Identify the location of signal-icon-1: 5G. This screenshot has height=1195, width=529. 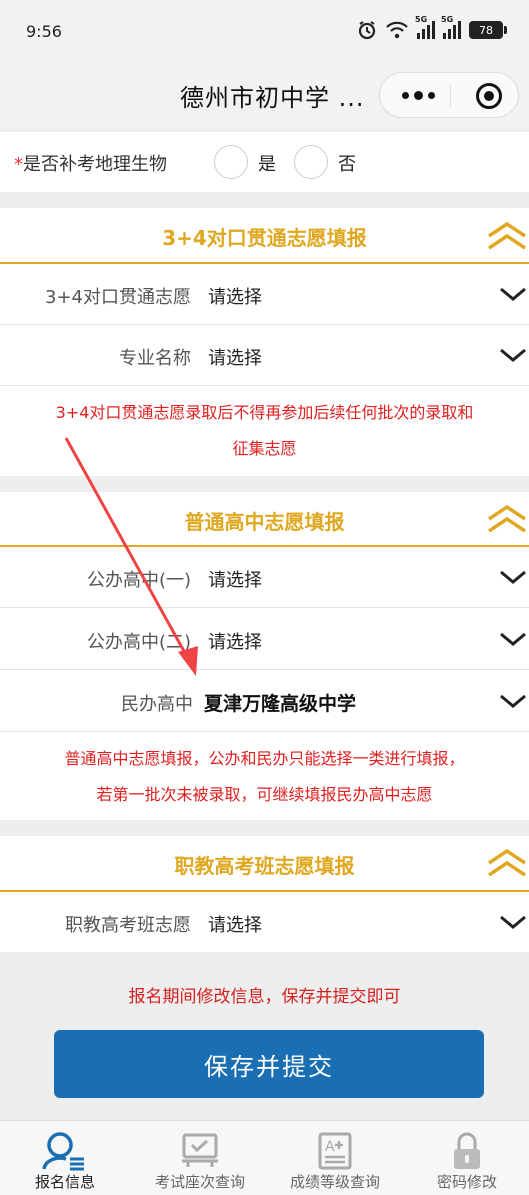
(425, 27).